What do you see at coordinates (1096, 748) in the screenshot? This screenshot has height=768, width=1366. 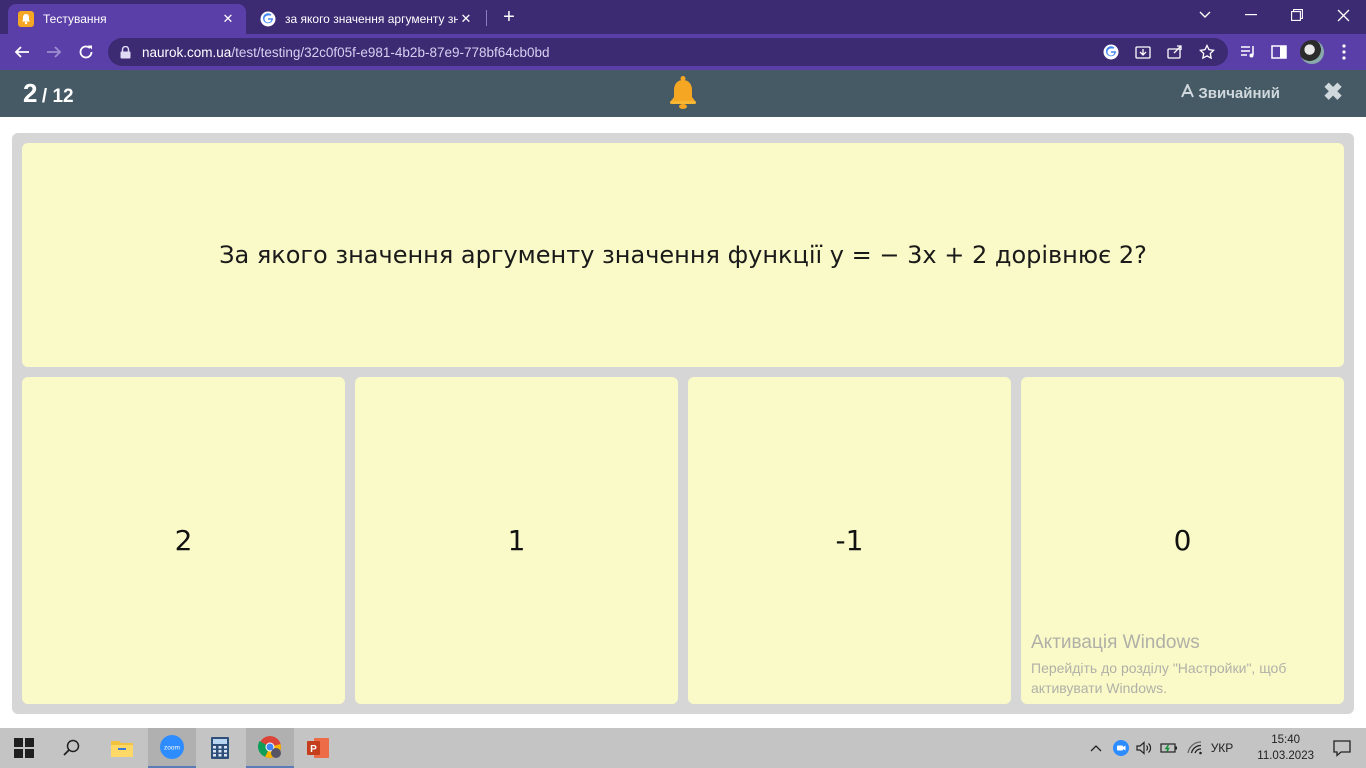 I see `show-hidden-icons-chevron-icon` at bounding box center [1096, 748].